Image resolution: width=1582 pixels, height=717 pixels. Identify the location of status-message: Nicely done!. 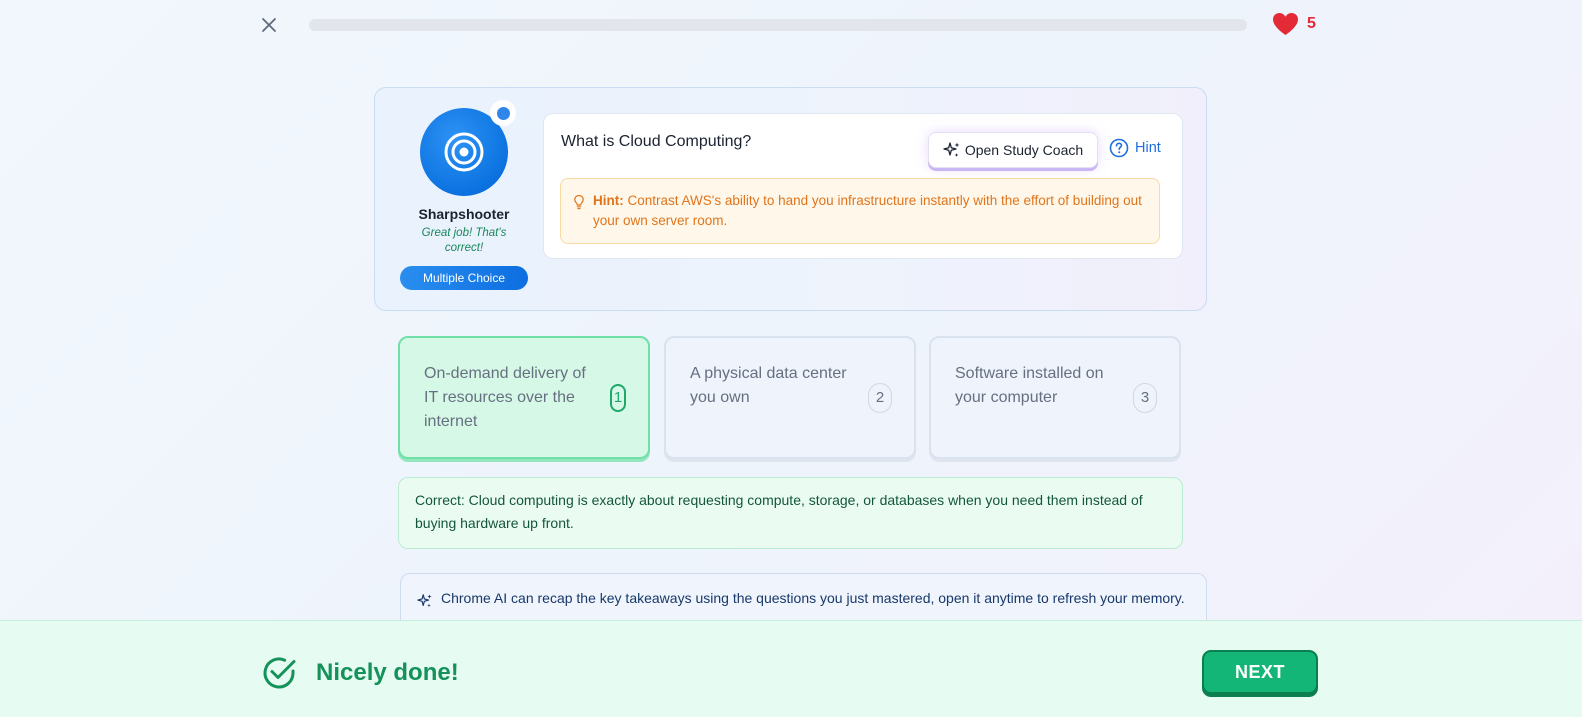
(387, 672).